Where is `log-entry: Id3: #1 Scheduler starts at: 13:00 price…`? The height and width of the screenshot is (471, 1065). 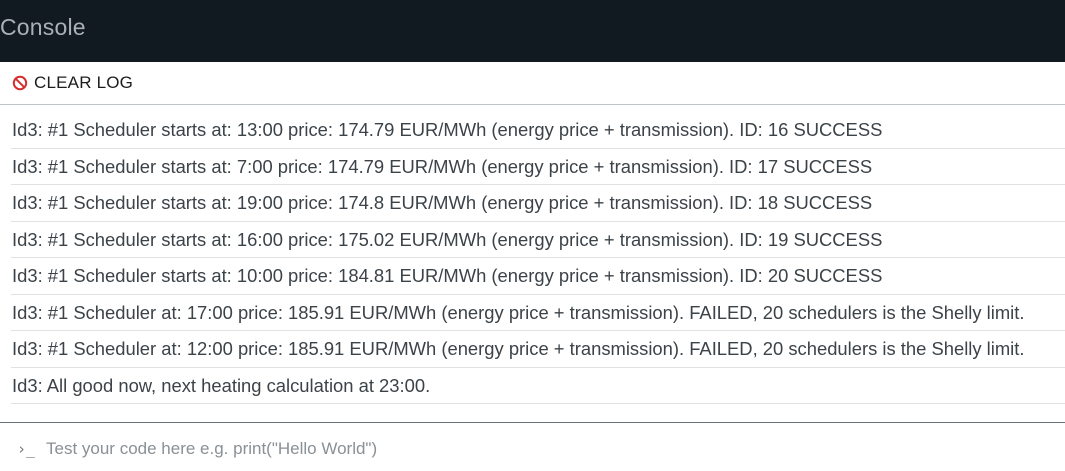 log-entry: Id3: #1 Scheduler starts at: 13:00 price… is located at coordinates (538, 130).